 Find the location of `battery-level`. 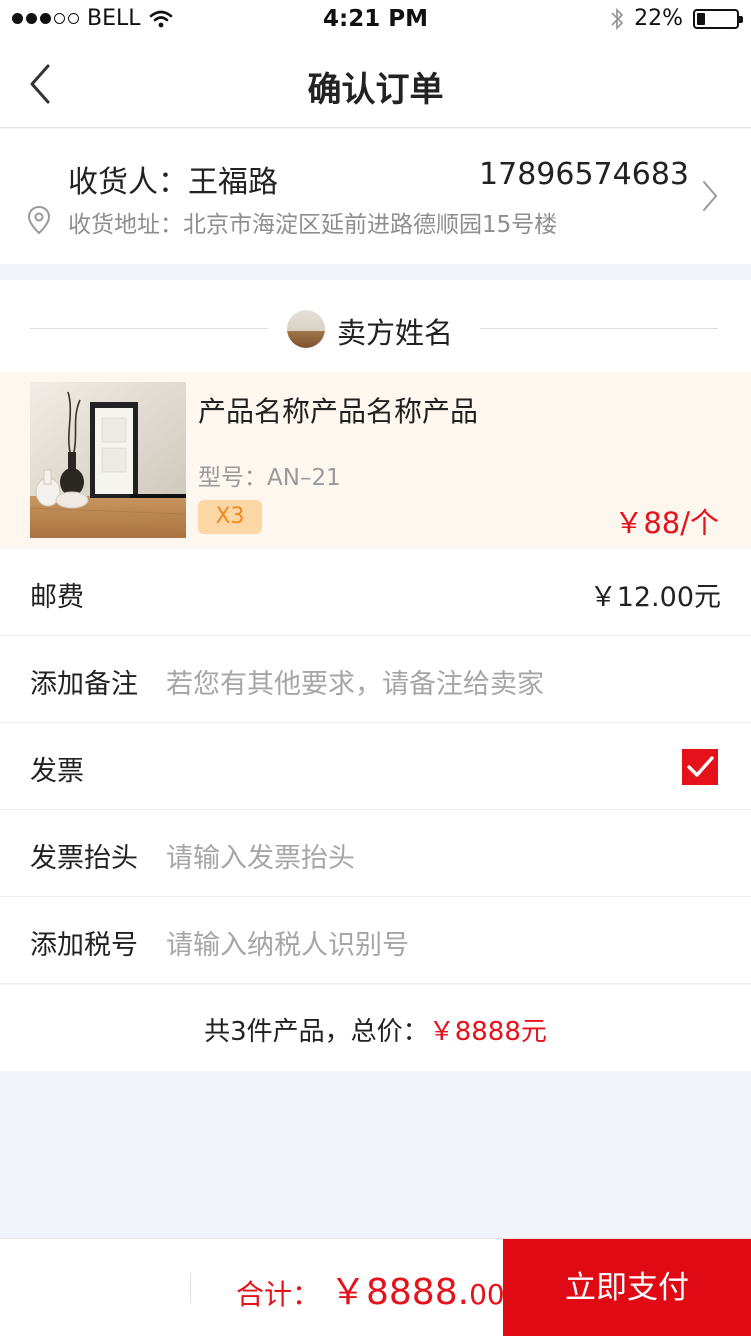

battery-level is located at coordinates (701, 18).